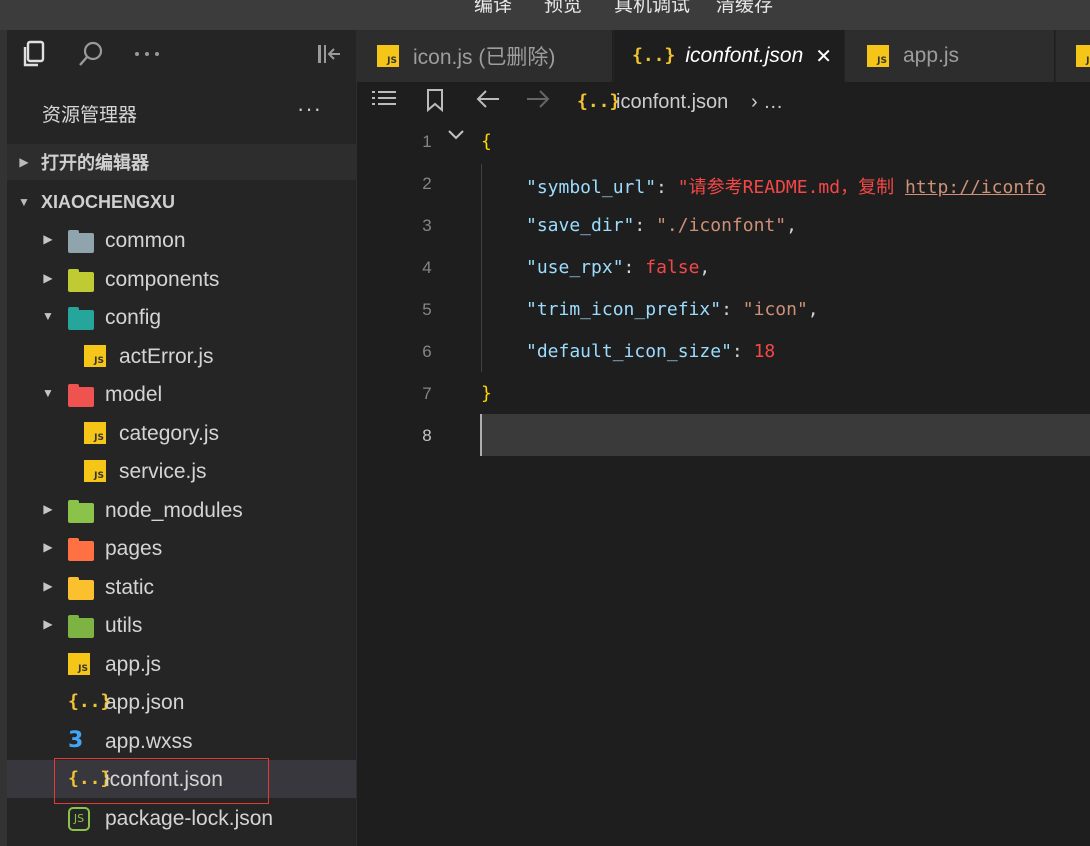  Describe the element at coordinates (181, 548) in the screenshot. I see `tree-item-pages: ▶ pages` at that location.